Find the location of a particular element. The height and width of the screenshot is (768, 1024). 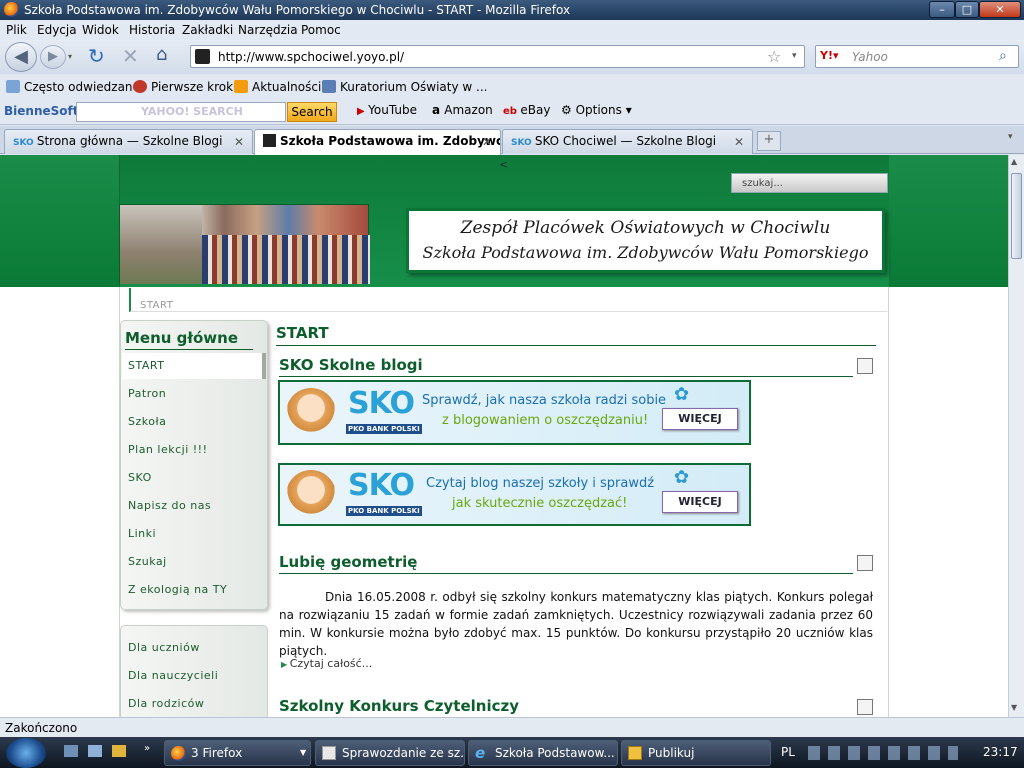

tab-szkolne-blogi: SKO Strona główna — Szkolne Blogi ✕ is located at coordinates (128, 141).